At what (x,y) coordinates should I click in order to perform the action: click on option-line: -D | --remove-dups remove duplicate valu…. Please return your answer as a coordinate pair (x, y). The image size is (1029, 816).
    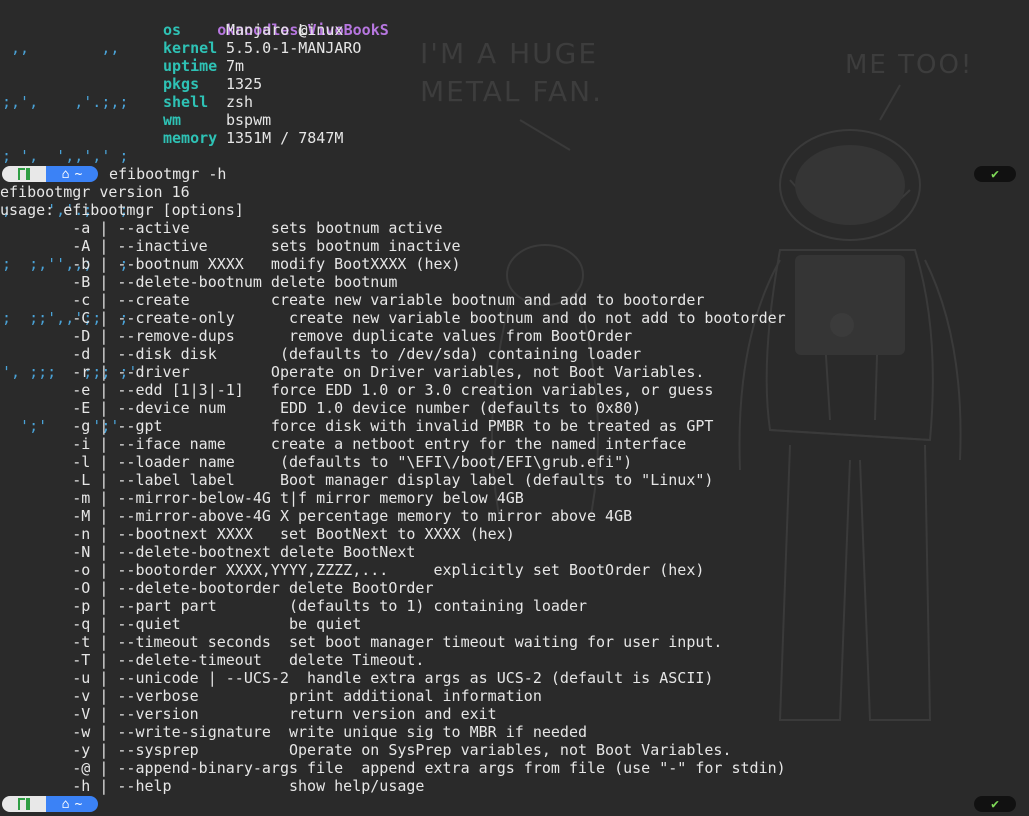
    Looking at the image, I should click on (316, 336).